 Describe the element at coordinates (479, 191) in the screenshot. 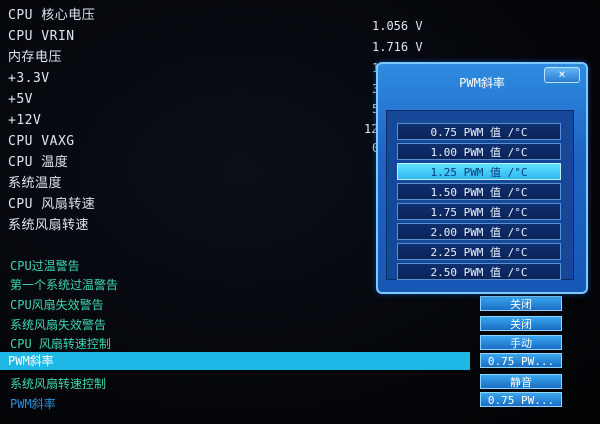

I see `popup-option: 1.50 PWM 值 /°C` at that location.